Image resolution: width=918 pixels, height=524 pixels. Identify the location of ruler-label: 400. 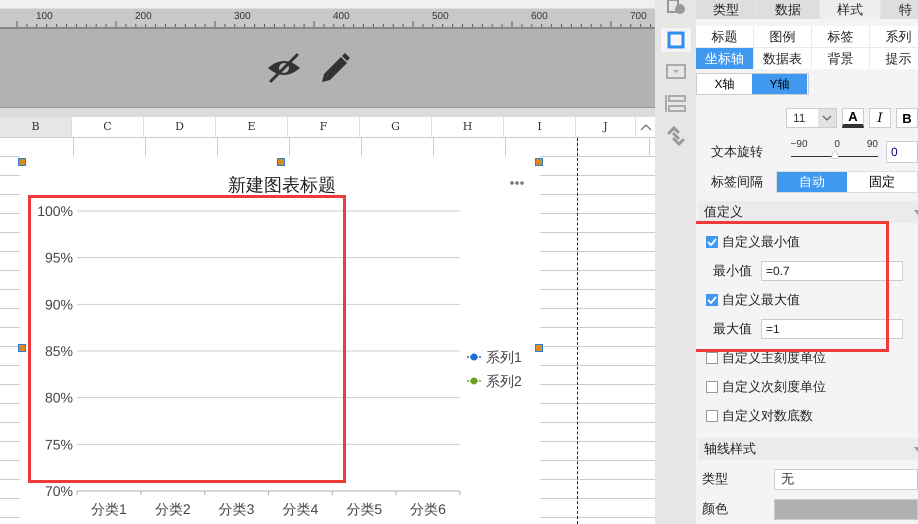
(341, 16).